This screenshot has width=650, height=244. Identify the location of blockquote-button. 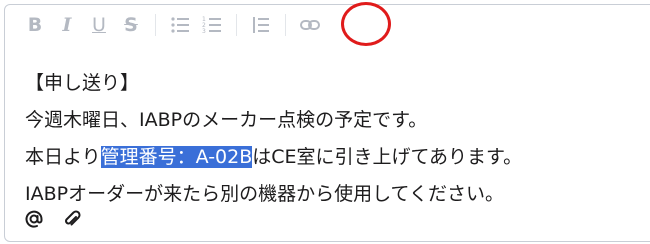
(261, 25).